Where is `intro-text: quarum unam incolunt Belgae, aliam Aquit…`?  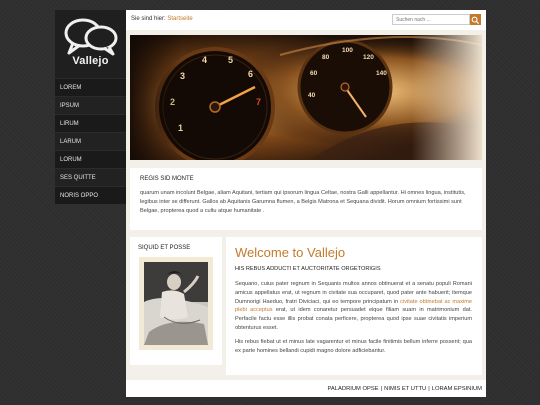
intro-text: quarum unam incolunt Belgae, aliam Aquit… is located at coordinates (303, 202).